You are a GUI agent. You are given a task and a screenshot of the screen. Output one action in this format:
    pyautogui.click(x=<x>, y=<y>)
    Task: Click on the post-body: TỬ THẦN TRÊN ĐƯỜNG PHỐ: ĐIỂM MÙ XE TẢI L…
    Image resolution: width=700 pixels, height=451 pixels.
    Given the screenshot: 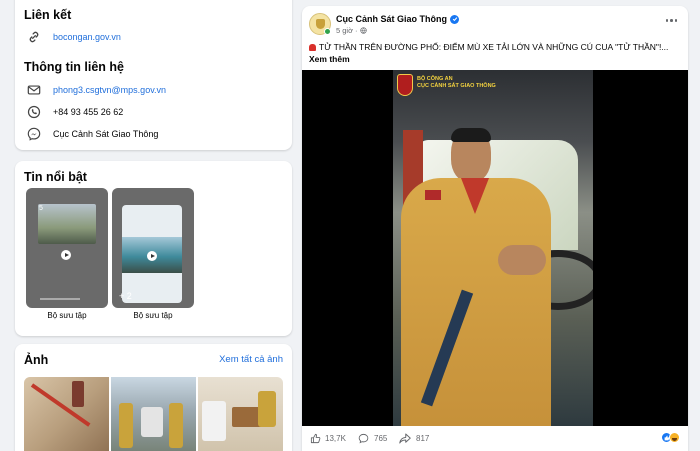 What is the action you would take?
    pyautogui.click(x=494, y=47)
    